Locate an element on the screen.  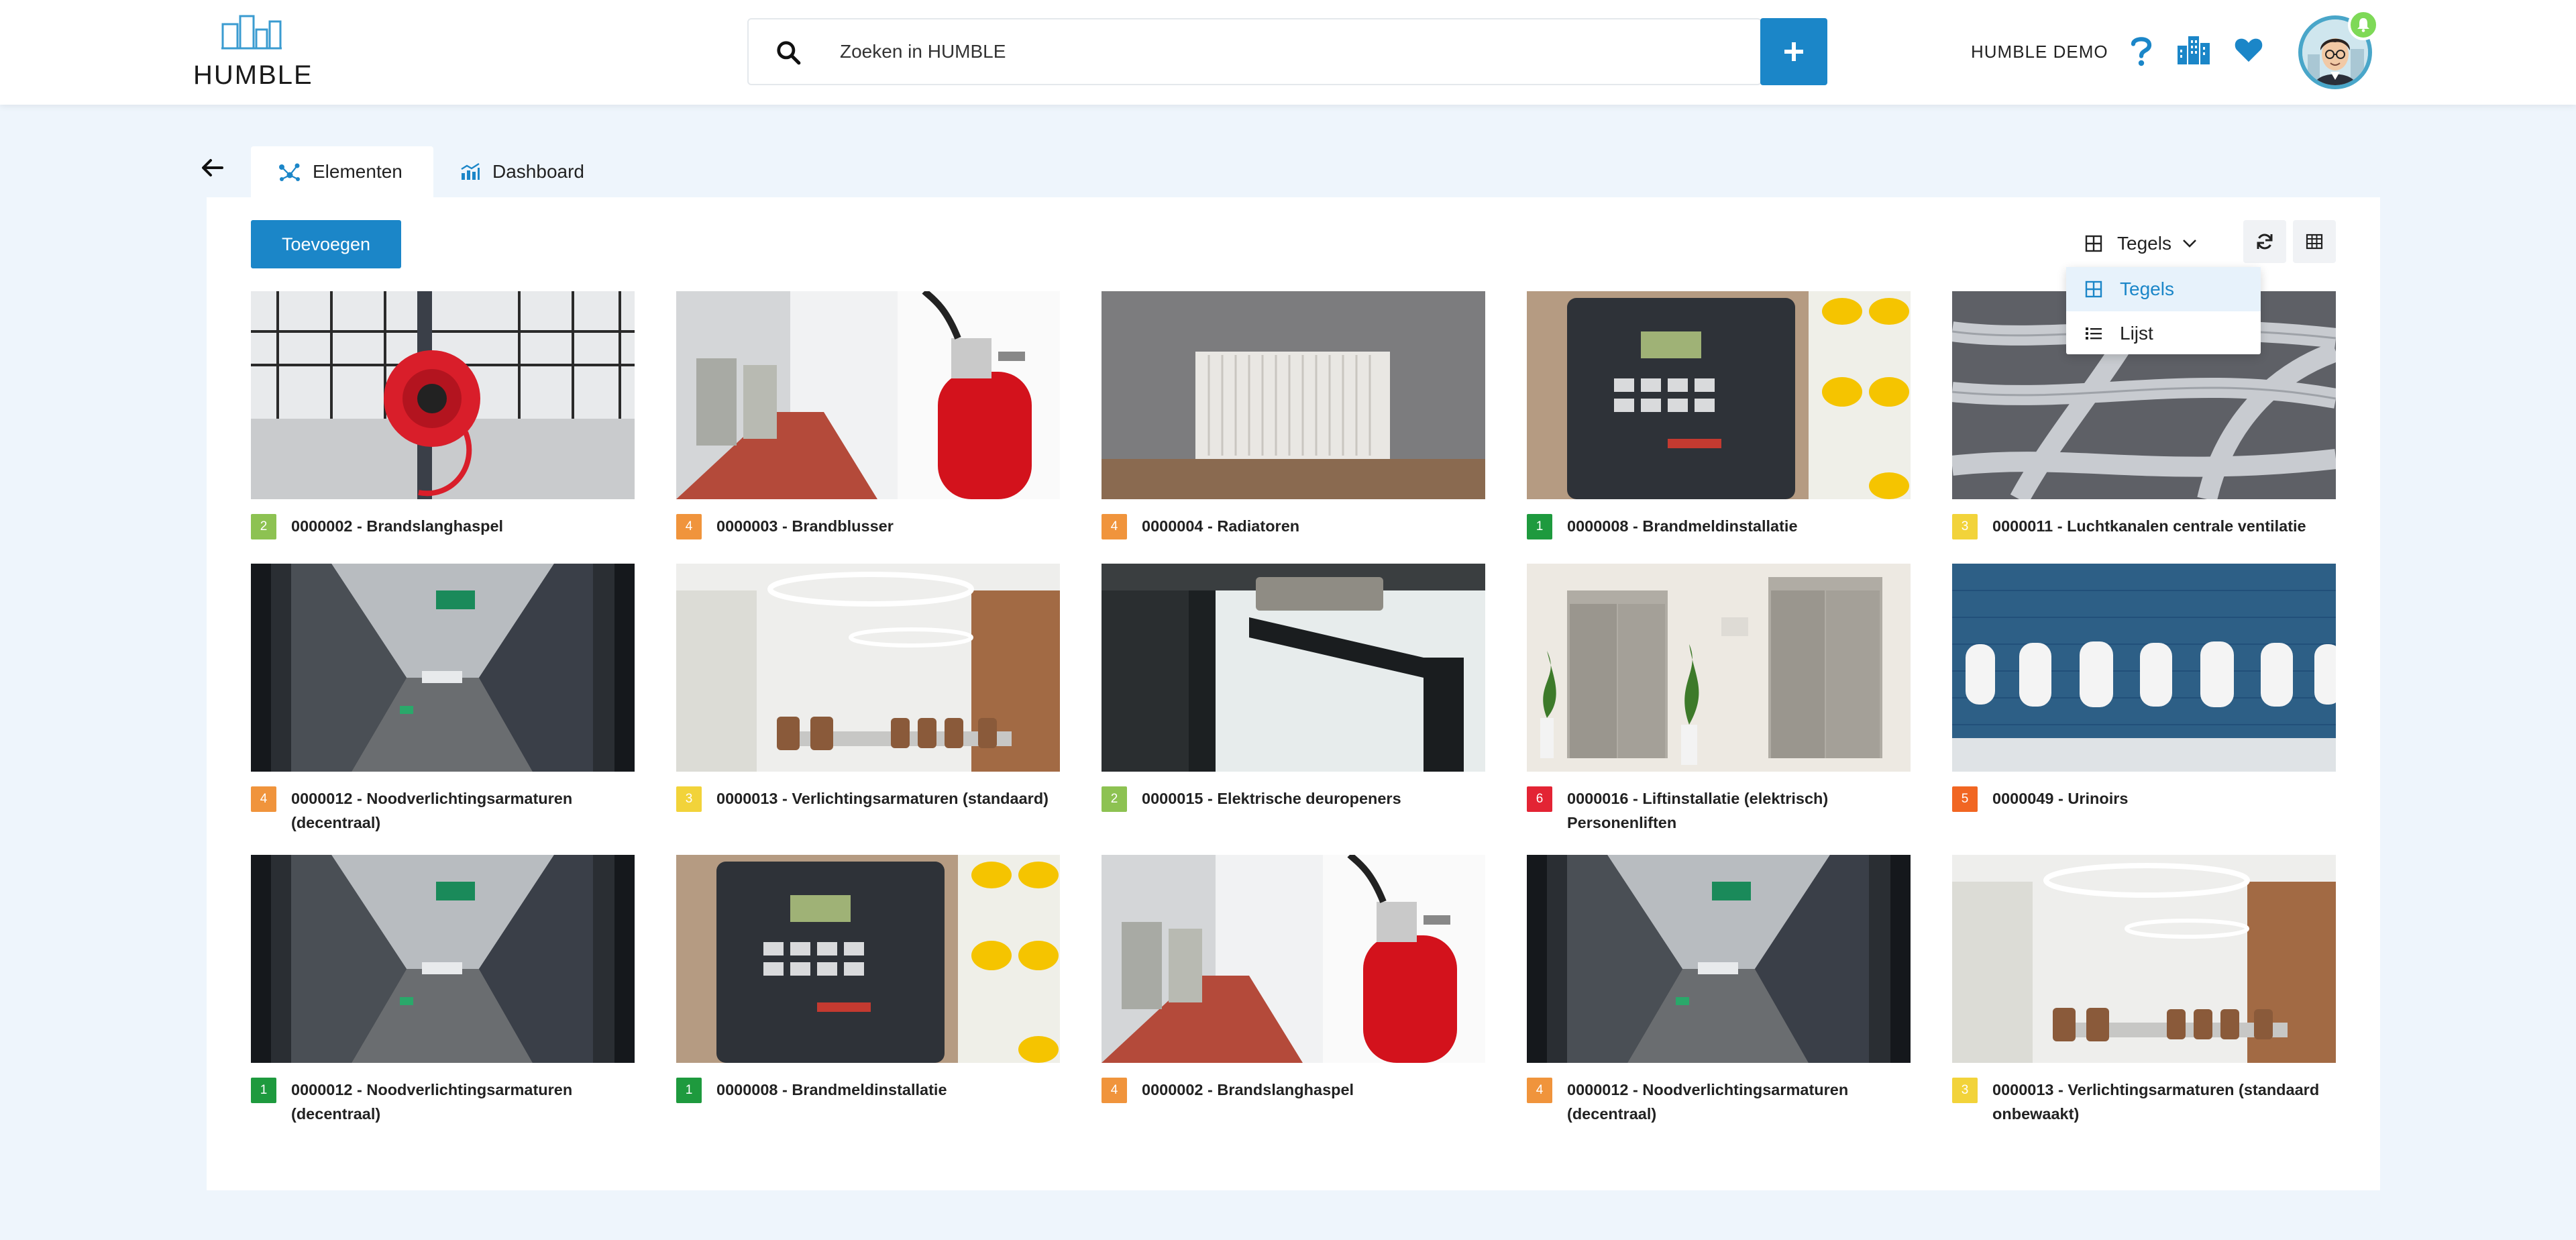
element-caption: 4 0000004 - Radiatoren is located at coordinates (1293, 526).